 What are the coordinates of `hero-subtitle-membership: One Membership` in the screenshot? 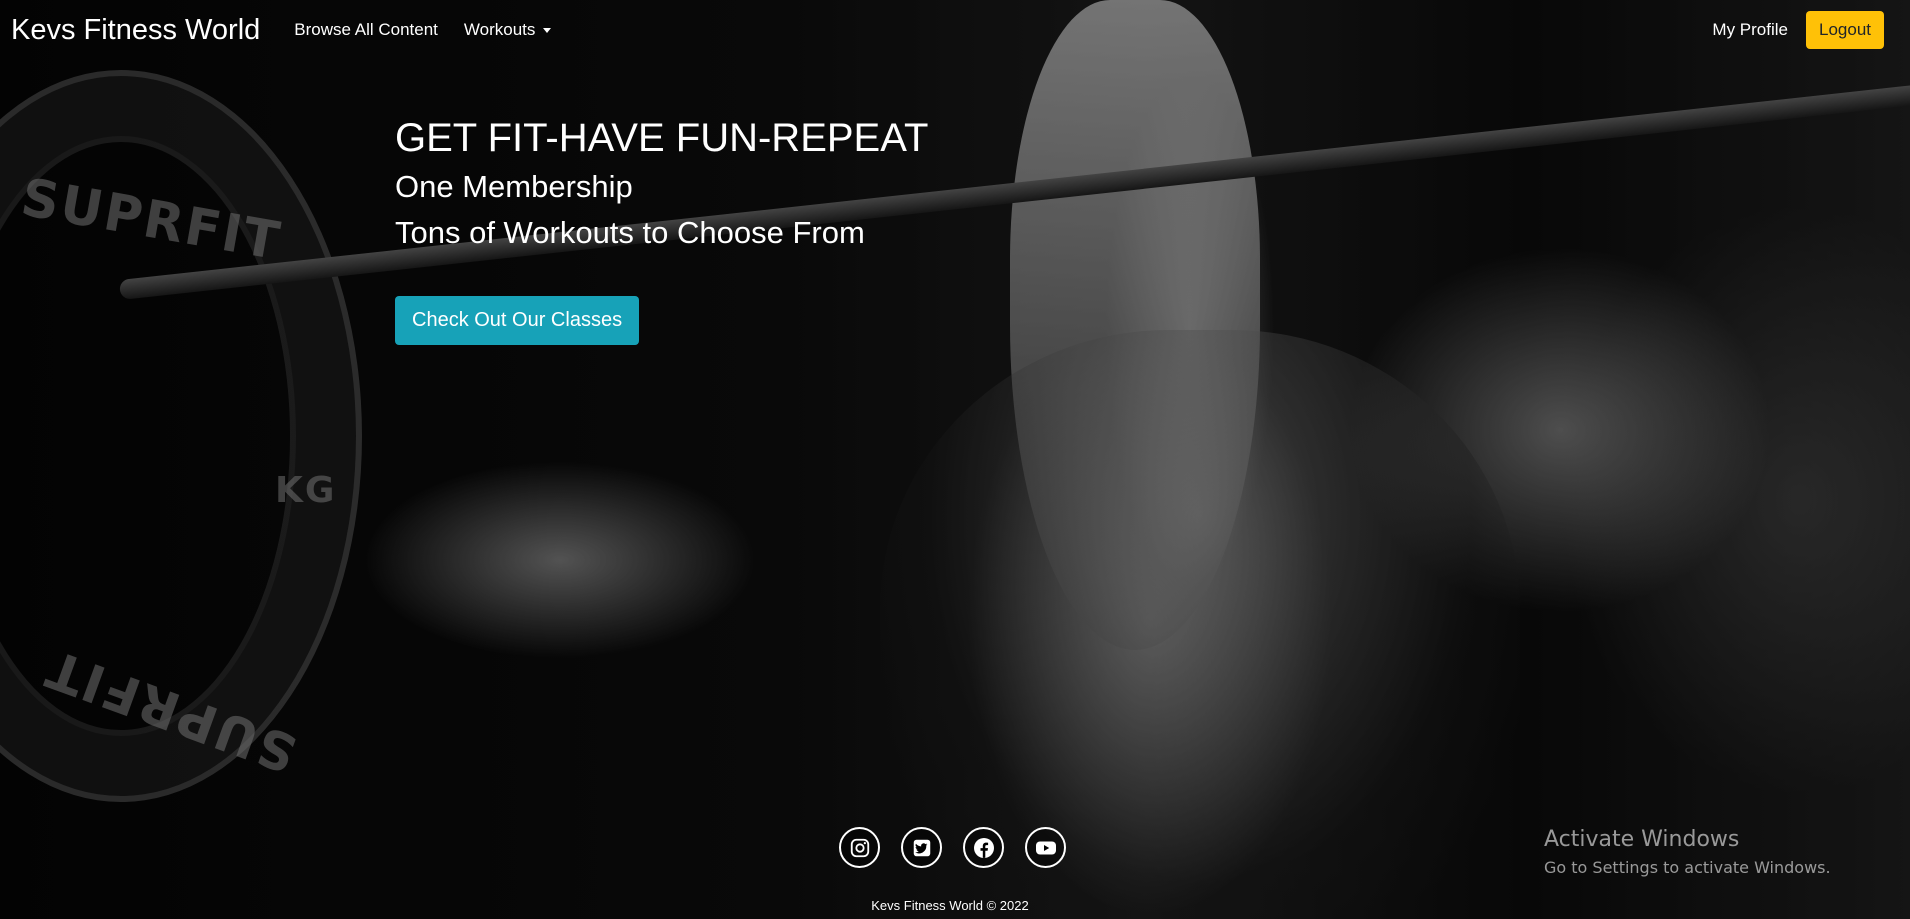 It's located at (514, 186).